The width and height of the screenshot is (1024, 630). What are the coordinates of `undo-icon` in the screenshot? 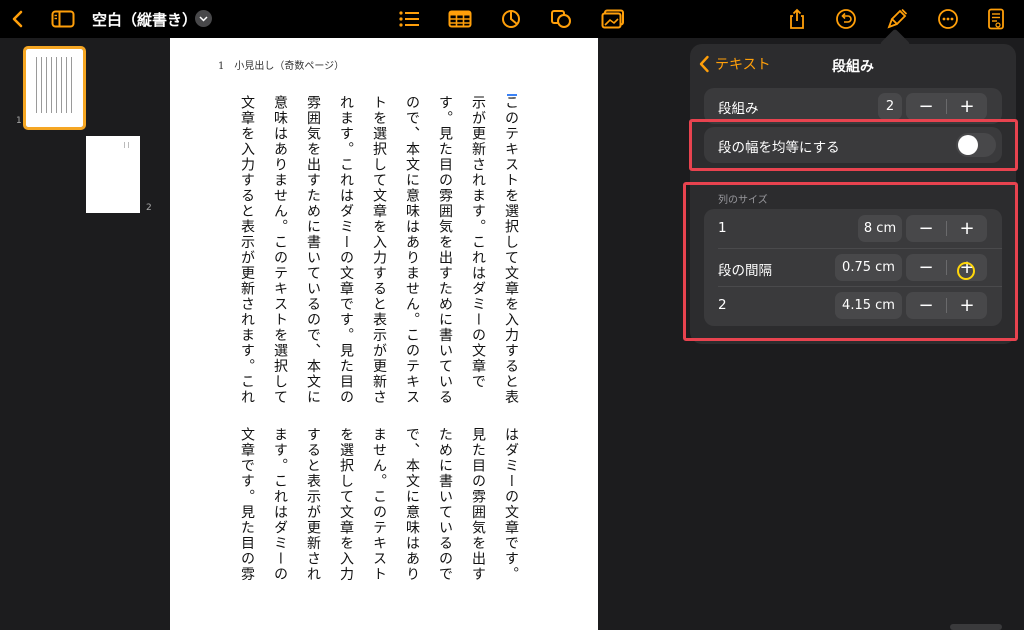 It's located at (846, 19).